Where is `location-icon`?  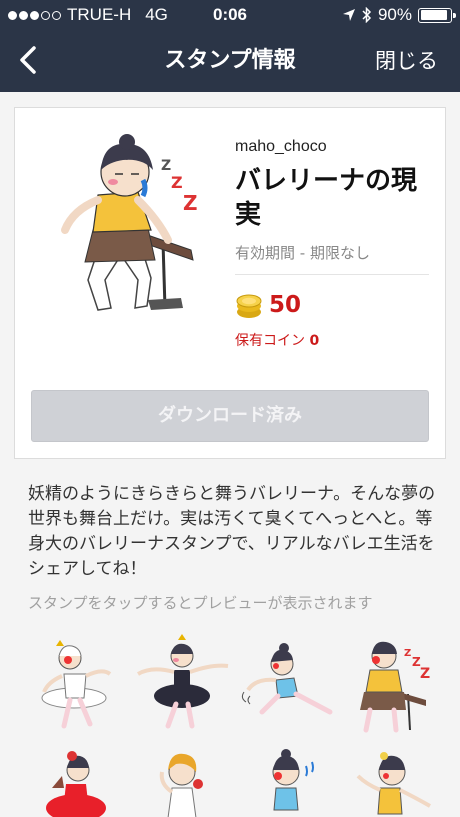
location-icon is located at coordinates (348, 15).